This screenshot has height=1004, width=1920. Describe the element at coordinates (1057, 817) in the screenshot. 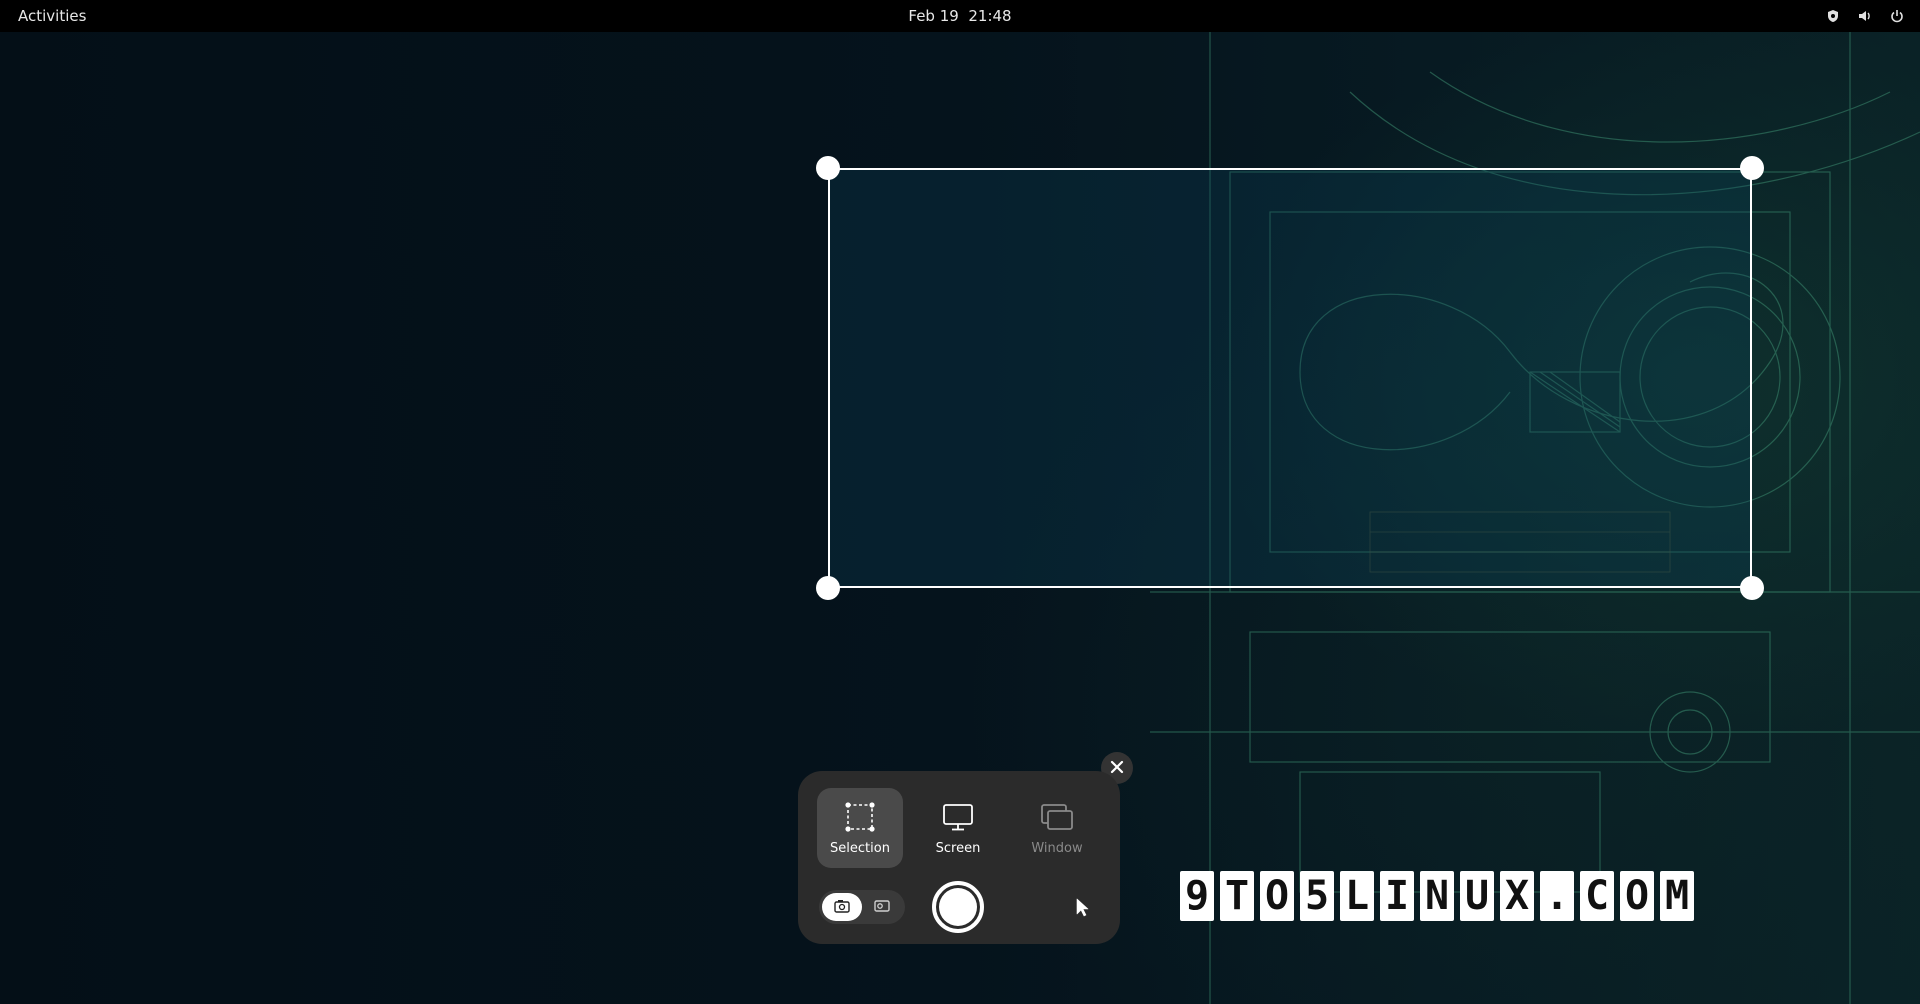

I see `window-icon` at that location.